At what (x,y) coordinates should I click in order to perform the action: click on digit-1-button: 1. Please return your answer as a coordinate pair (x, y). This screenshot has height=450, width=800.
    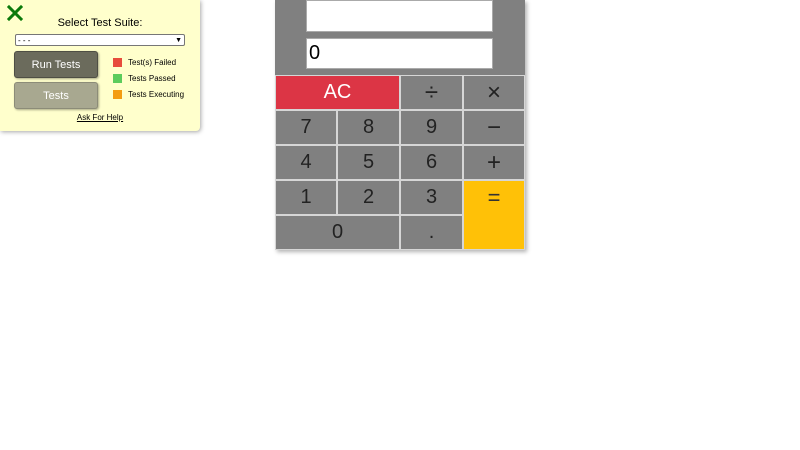
    Looking at the image, I should click on (306, 197).